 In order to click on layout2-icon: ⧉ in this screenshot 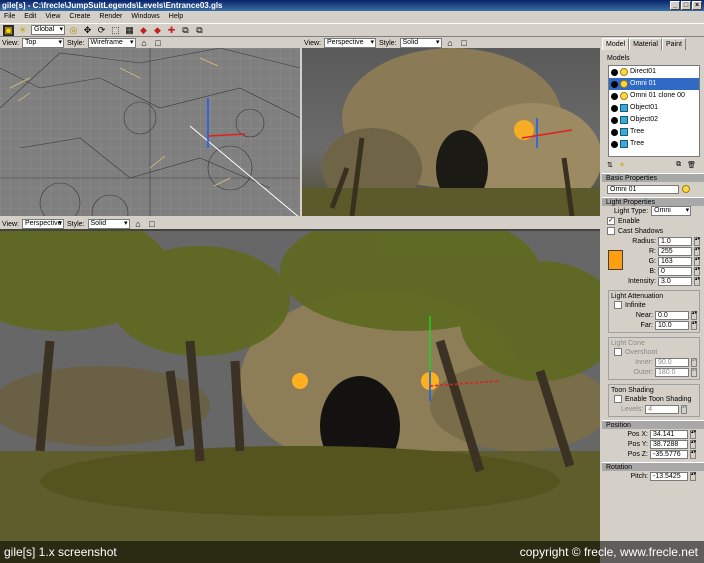, I will do `click(199, 30)`.